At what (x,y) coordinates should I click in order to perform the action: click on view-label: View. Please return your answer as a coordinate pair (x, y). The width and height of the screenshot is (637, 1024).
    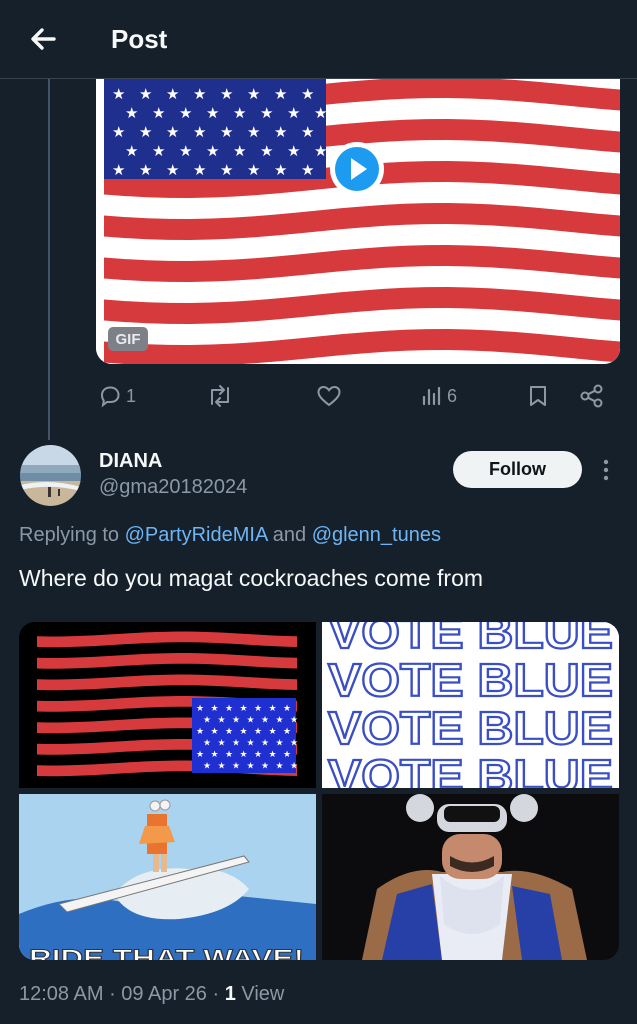
    Looking at the image, I should click on (260, 994).